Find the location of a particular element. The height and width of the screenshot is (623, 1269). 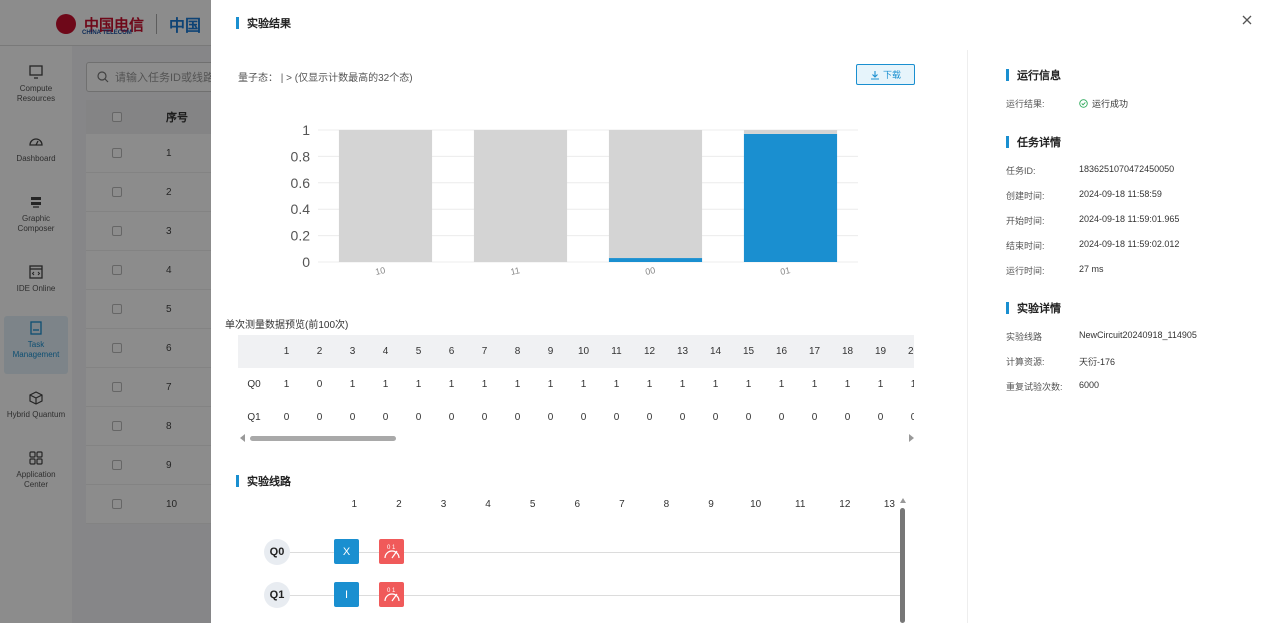

table-cell: 8 is located at coordinates (517, 351).